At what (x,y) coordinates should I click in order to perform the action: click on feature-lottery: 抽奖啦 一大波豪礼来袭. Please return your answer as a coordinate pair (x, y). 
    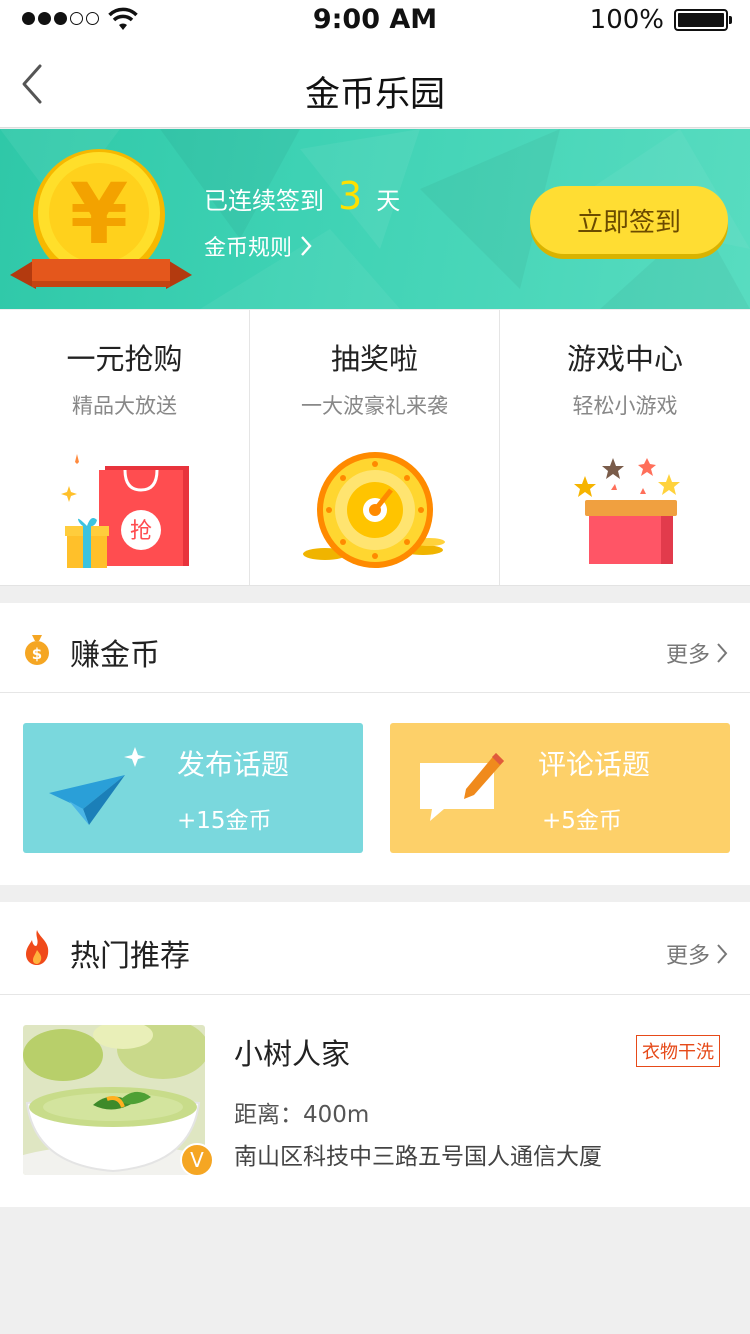
    Looking at the image, I should click on (375, 447).